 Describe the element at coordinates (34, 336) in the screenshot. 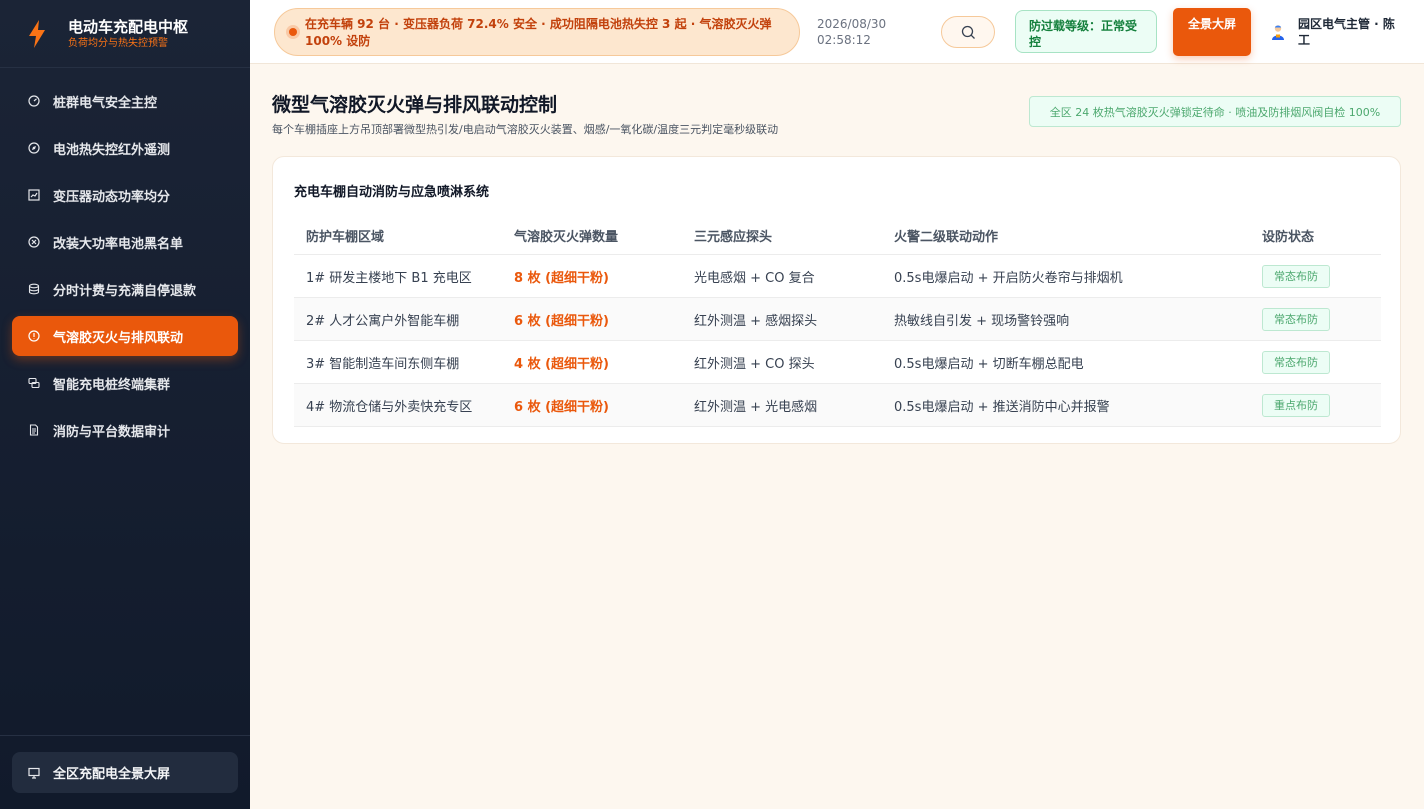

I see `alert-icon` at that location.